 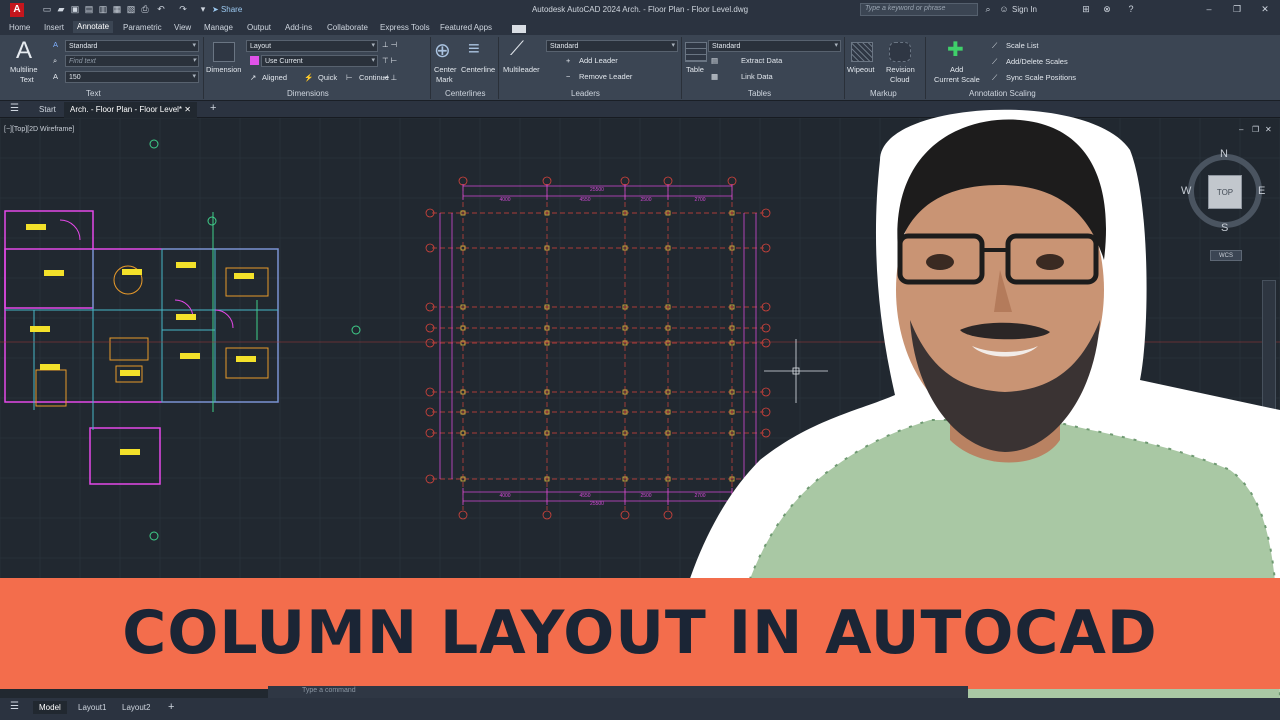 I want to click on table-style-select: Standard, so click(x=774, y=46).